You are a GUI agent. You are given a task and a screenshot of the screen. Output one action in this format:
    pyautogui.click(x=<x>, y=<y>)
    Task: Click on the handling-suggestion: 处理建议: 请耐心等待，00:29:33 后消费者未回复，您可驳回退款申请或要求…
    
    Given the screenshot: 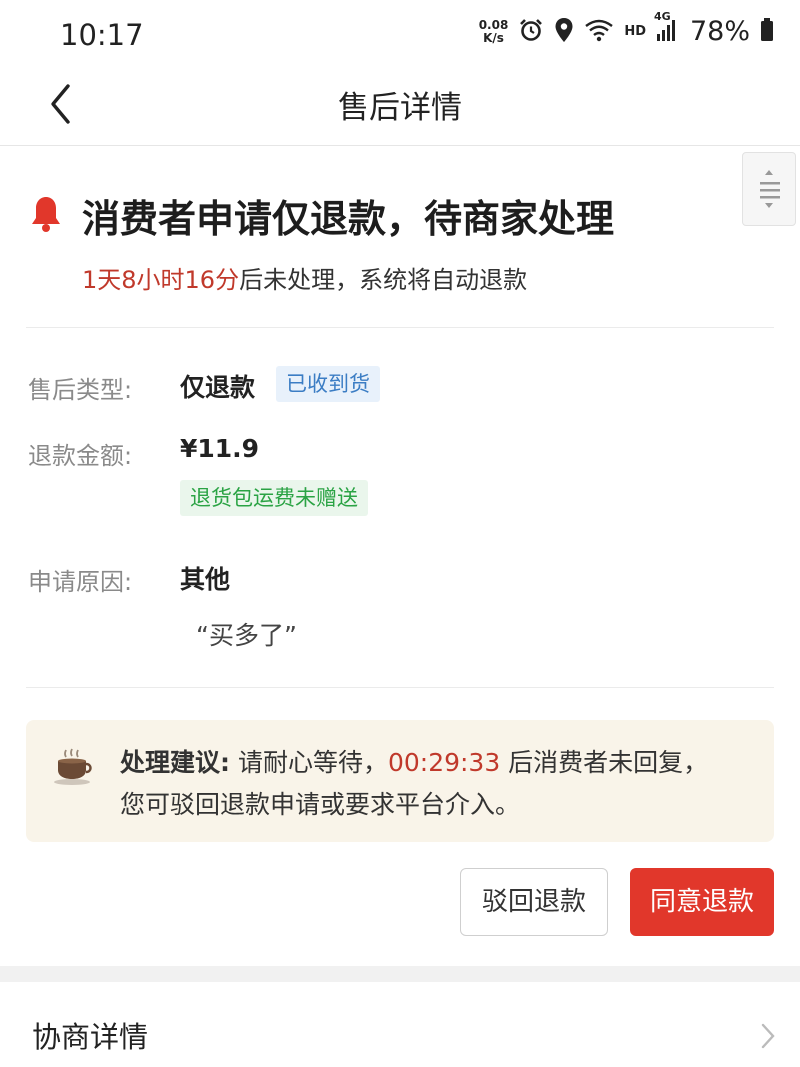 What is the action you would take?
    pyautogui.click(x=400, y=781)
    